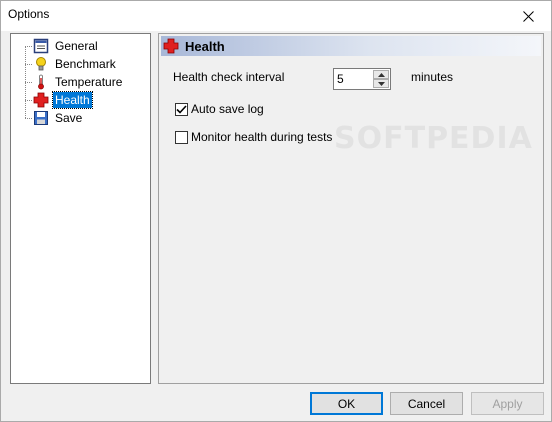 The width and height of the screenshot is (552, 422). I want to click on auto-save-checkbox, so click(181, 109).